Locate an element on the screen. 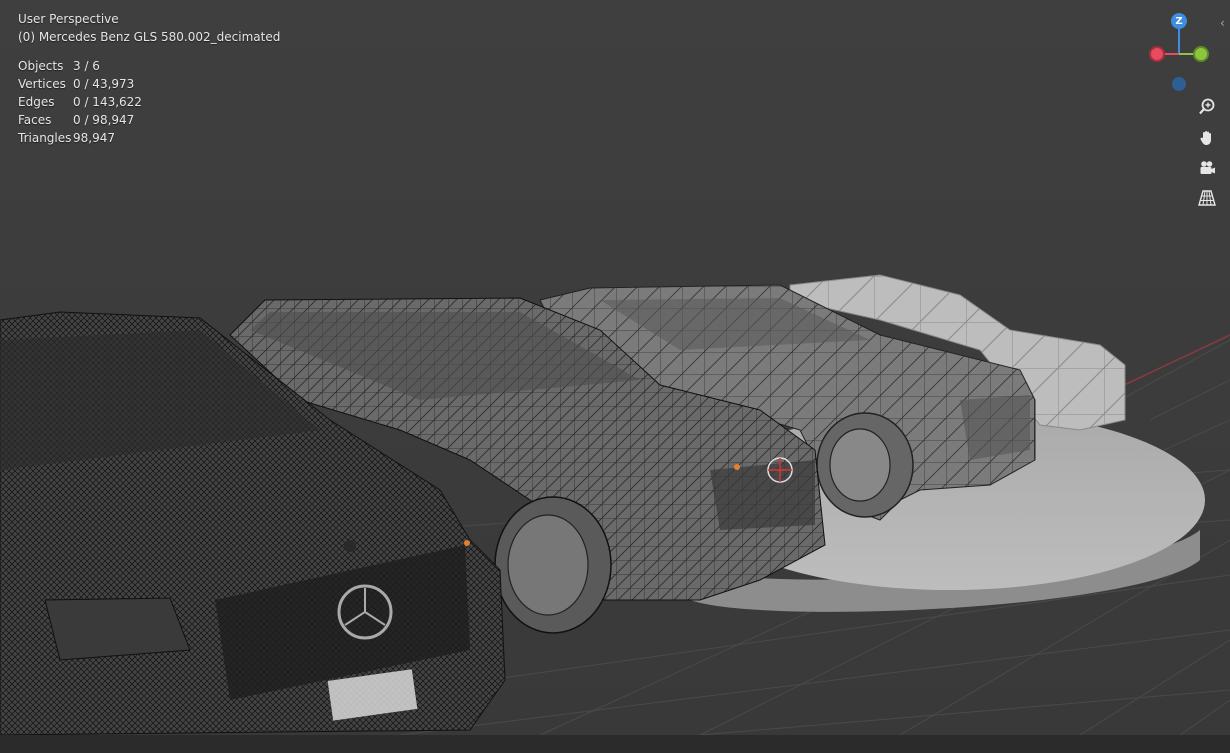 This screenshot has width=1230, height=753. stat-value: 0 / 43,973 is located at coordinates (104, 84).